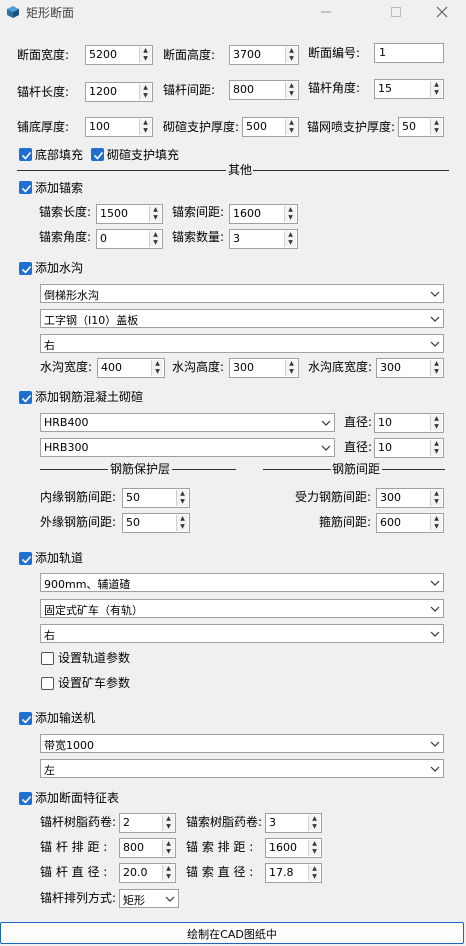  What do you see at coordinates (270, 127) in the screenshot?
I see `masonry-thickness-spinner: 500 ▲ ▼` at bounding box center [270, 127].